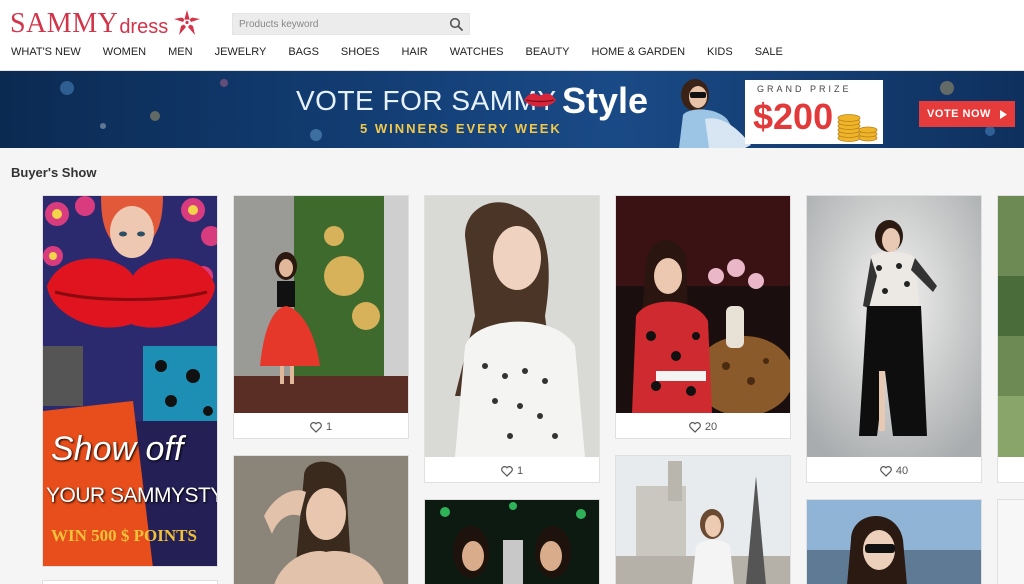  What do you see at coordinates (894, 471) in the screenshot?
I see `likes-bar: 40` at bounding box center [894, 471].